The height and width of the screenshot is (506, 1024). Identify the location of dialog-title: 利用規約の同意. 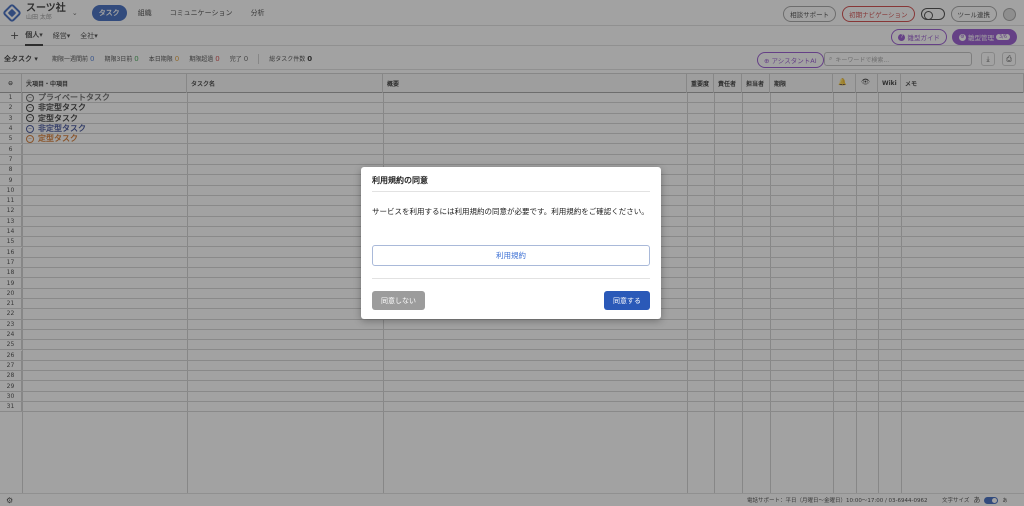
(400, 180).